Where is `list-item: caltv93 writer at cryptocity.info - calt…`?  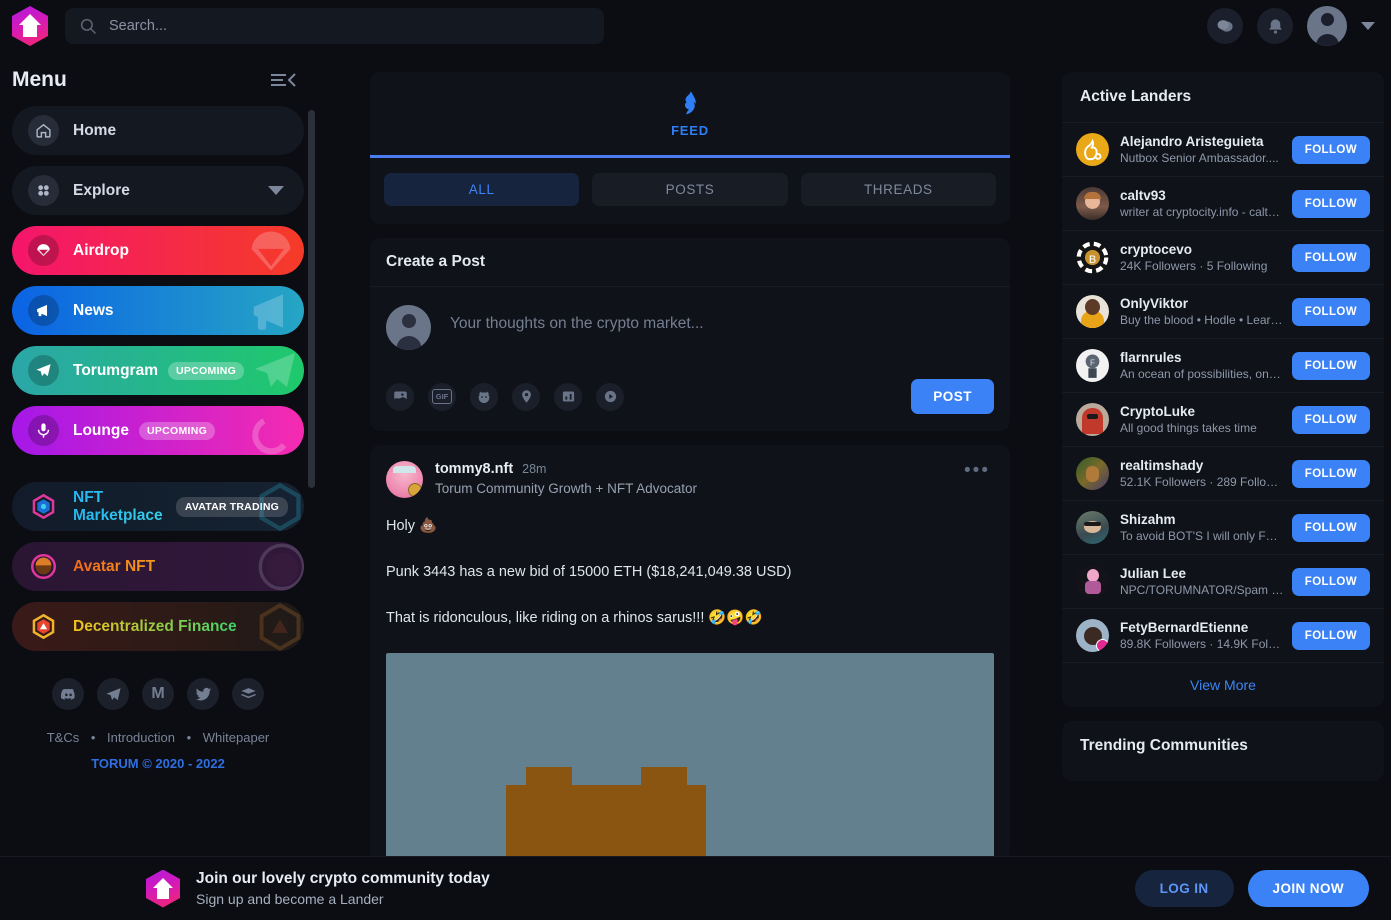
list-item: caltv93 writer at cryptocity.info - calt… is located at coordinates (1223, 204).